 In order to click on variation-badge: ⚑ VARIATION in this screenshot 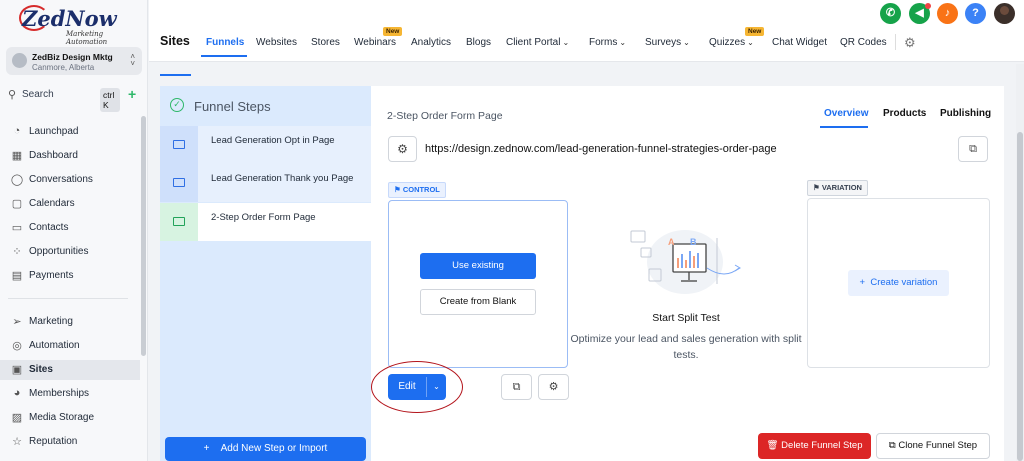, I will do `click(837, 188)`.